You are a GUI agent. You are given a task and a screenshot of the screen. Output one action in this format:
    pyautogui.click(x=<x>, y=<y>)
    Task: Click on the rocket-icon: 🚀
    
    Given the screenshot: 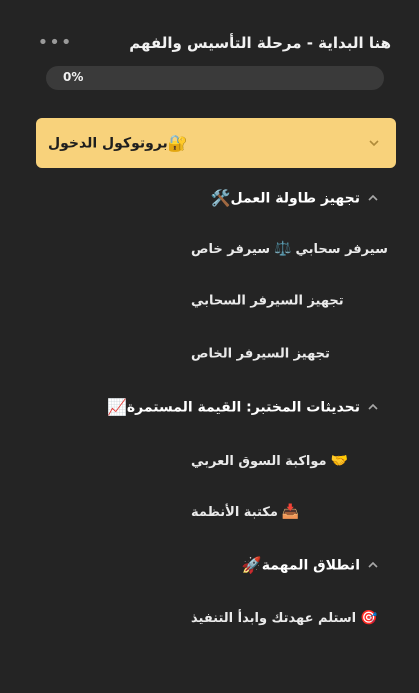 What is the action you would take?
    pyautogui.click(x=251, y=565)
    